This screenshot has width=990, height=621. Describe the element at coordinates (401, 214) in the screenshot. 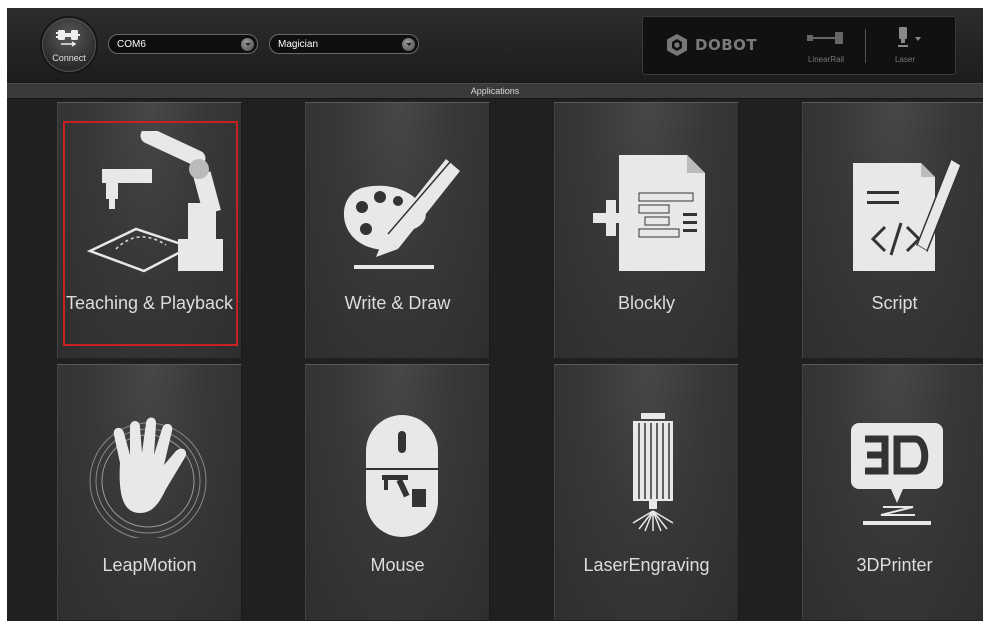

I see `palette-pencil-icon` at that location.